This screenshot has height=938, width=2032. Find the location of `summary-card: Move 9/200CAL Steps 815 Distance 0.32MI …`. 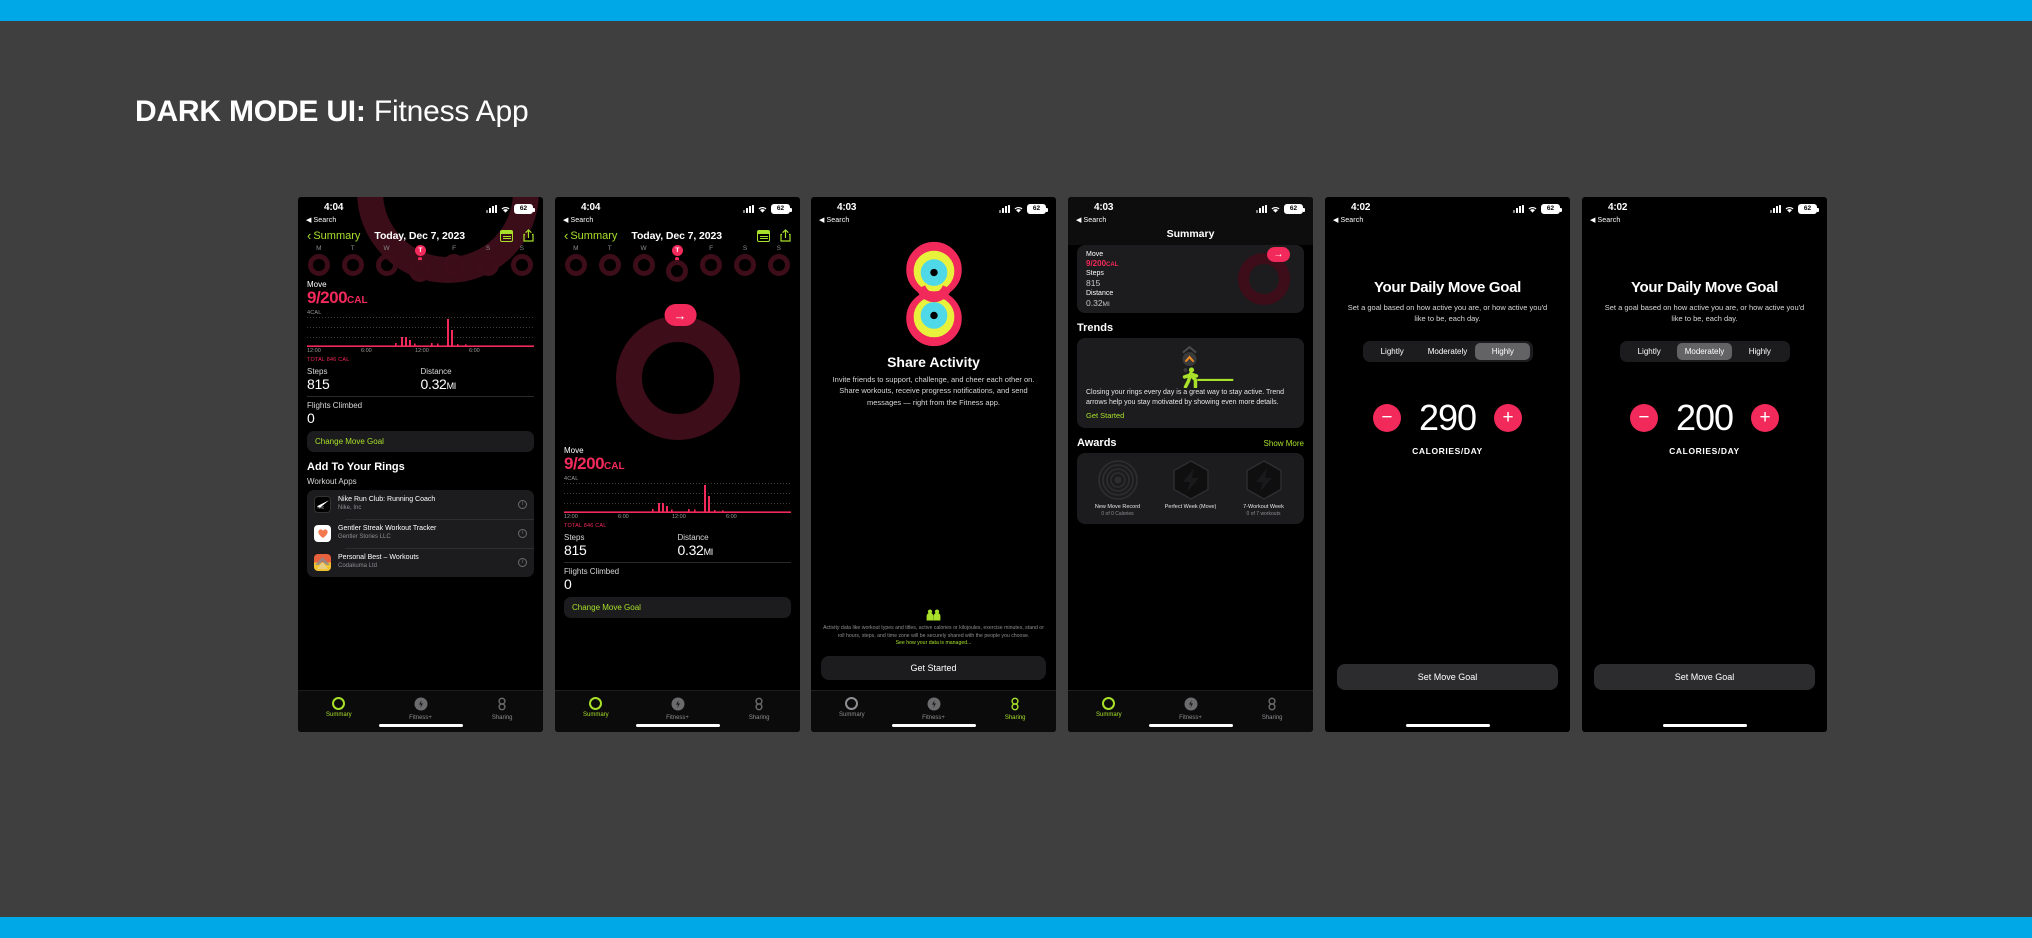

summary-card: Move 9/200CAL Steps 815 Distance 0.32MI … is located at coordinates (1190, 279).